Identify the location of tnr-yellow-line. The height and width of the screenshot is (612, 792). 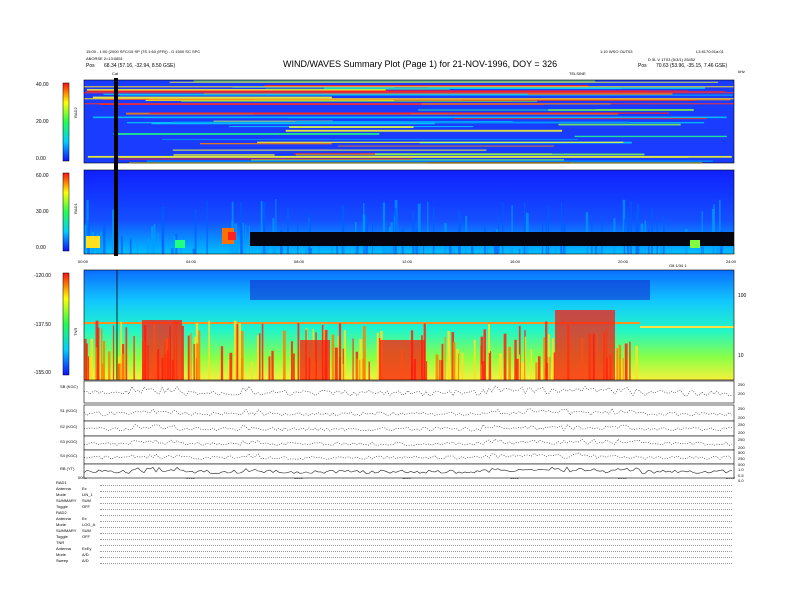
(687, 327).